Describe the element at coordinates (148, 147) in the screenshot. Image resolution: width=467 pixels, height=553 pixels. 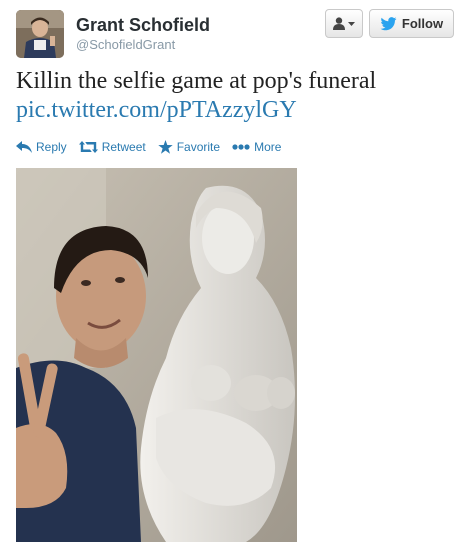
I see `tweet-actions: Reply Retweet Favorite More` at that location.